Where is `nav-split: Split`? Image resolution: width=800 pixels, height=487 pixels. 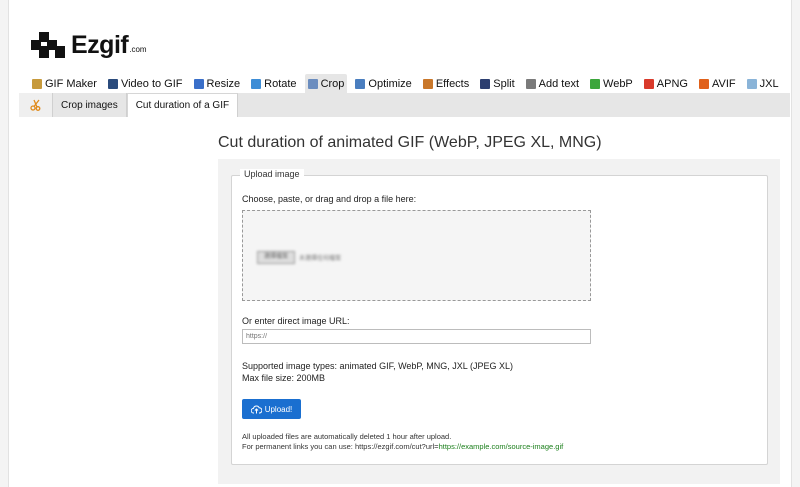 nav-split: Split is located at coordinates (497, 83).